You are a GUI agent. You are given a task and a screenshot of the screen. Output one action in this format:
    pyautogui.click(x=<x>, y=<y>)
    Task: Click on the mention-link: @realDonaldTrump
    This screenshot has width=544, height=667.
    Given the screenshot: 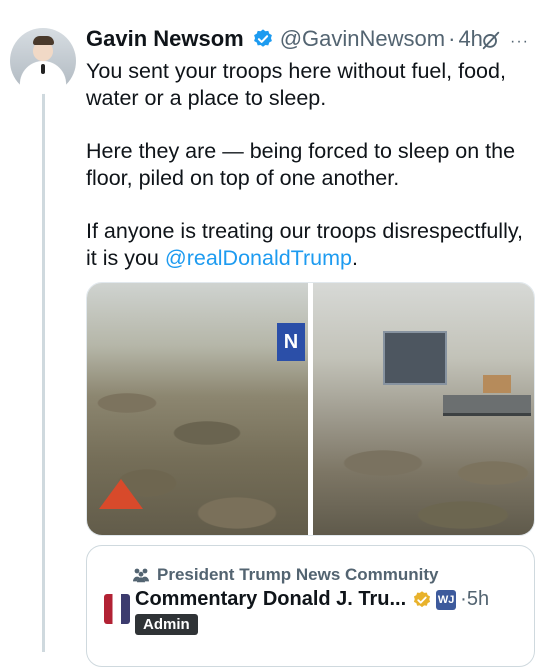 What is the action you would take?
    pyautogui.click(x=258, y=258)
    